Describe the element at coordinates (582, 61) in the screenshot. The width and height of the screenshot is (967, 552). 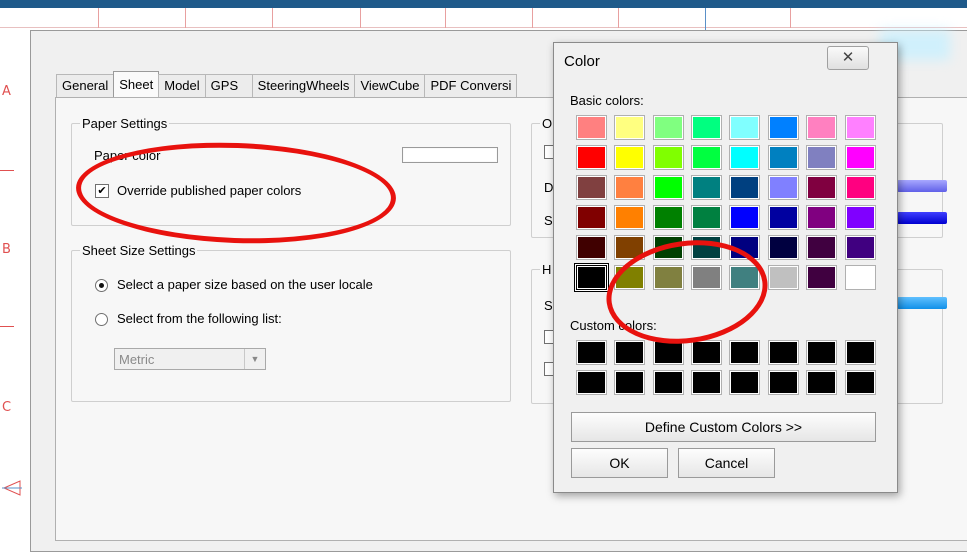
I see `color-dialog-title: Color` at that location.